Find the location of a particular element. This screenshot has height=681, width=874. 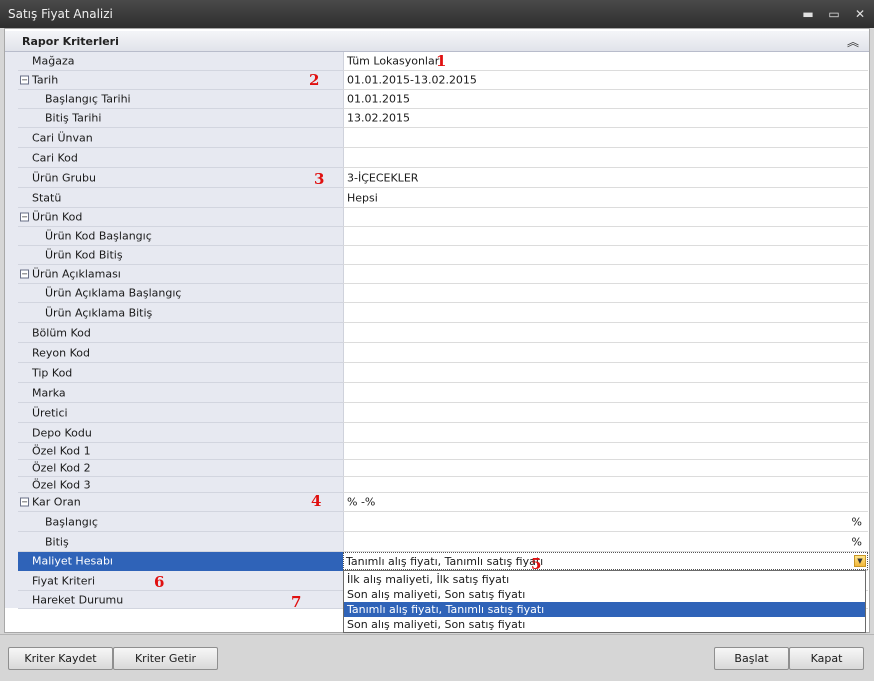

row-value-cell: Hepsi is located at coordinates (605, 198).